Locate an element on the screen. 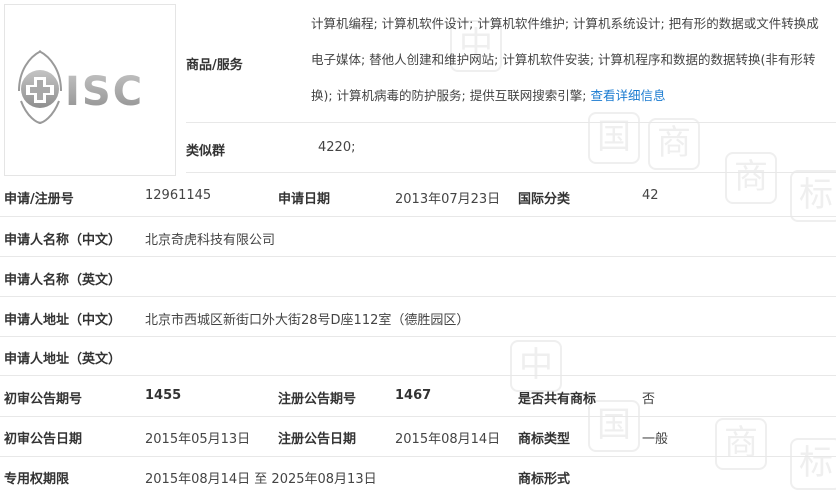 Image resolution: width=836 pixels, height=490 pixels. reg-pub-no-label: 注册公告期号 is located at coordinates (317, 399).